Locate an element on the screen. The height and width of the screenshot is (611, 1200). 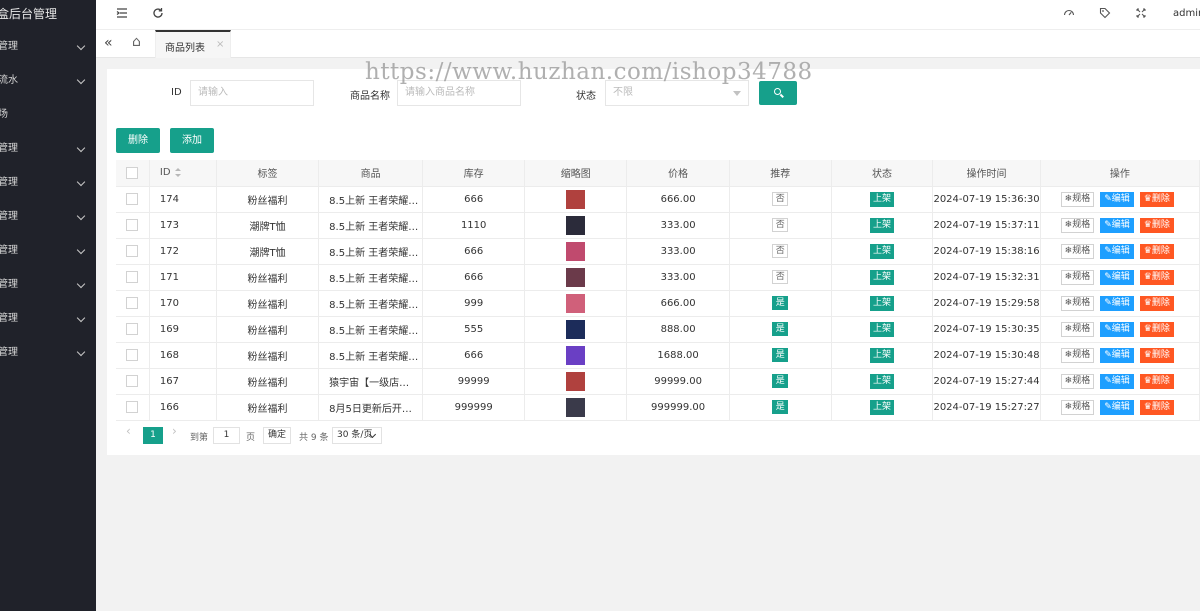
sidebar-item-9: 管理 is located at coordinates (48, 353).